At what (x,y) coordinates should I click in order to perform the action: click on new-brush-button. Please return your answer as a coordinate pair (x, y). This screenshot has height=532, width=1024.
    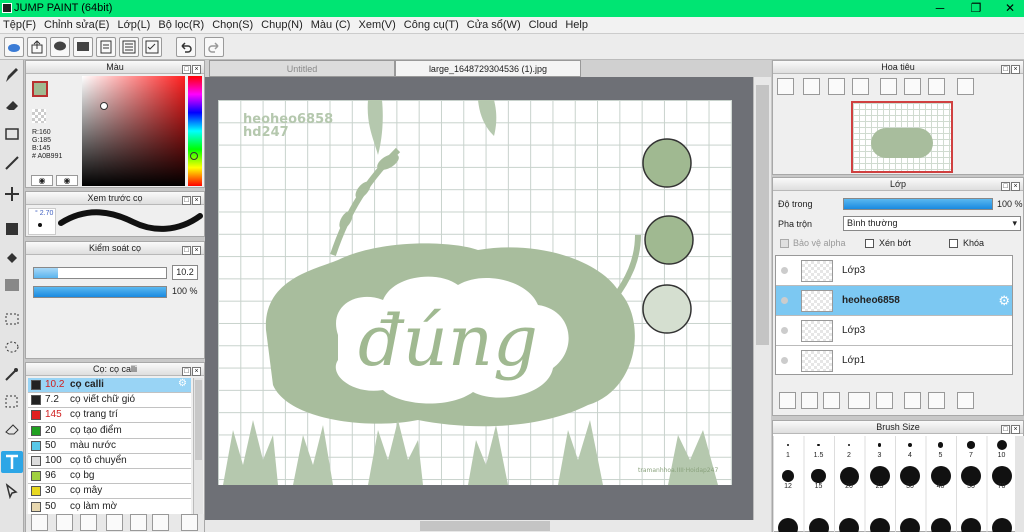
    Looking at the image, I should click on (64, 522).